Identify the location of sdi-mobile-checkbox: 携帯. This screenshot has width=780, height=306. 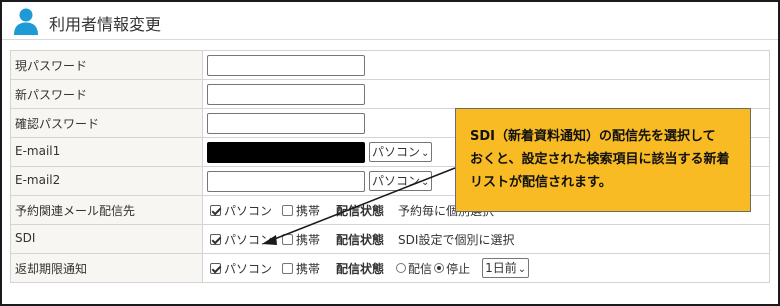
(301, 239).